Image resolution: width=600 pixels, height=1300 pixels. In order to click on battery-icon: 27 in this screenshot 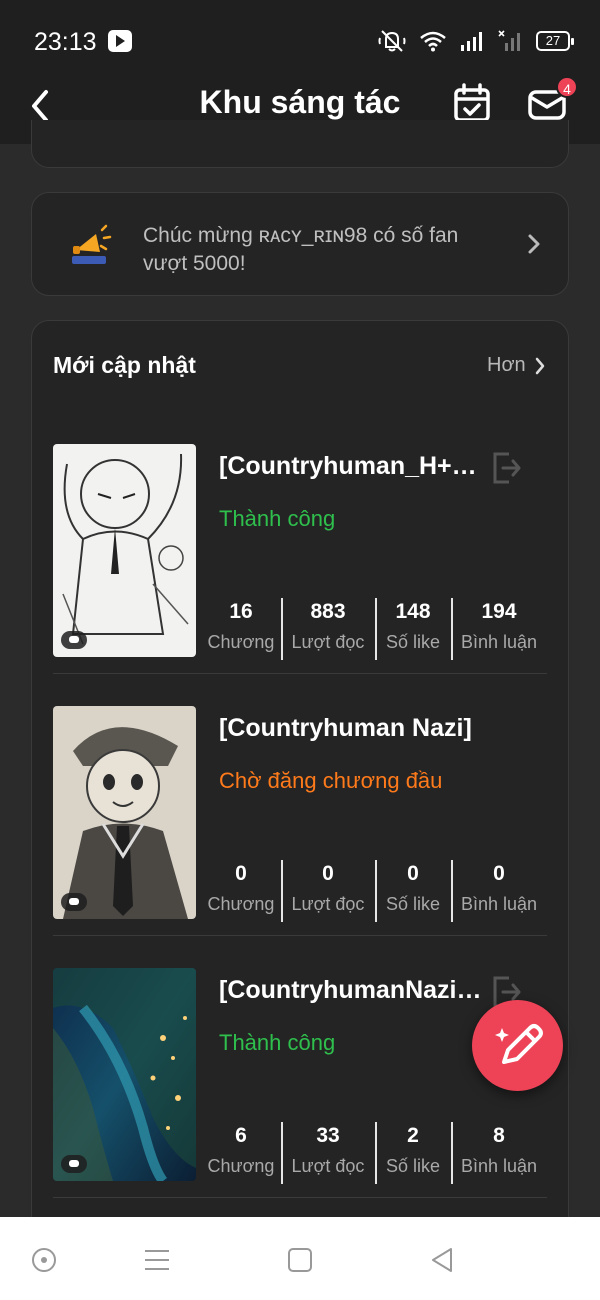, I will do `click(555, 41)`.